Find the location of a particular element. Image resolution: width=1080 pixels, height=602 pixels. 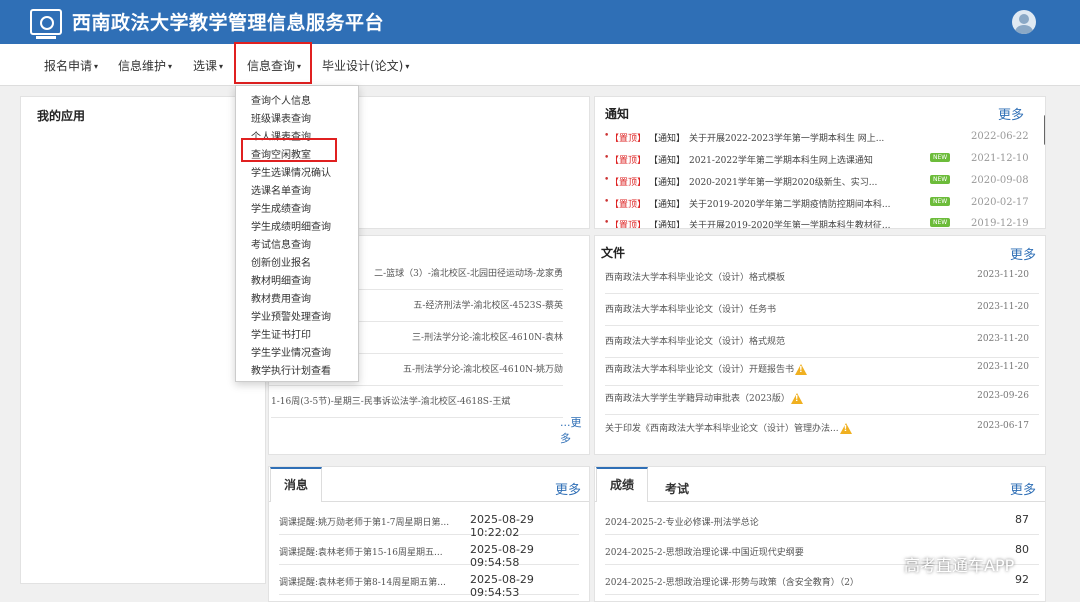

nav-thesis: 毕业设计(论文) ▾ is located at coordinates (365, 65).